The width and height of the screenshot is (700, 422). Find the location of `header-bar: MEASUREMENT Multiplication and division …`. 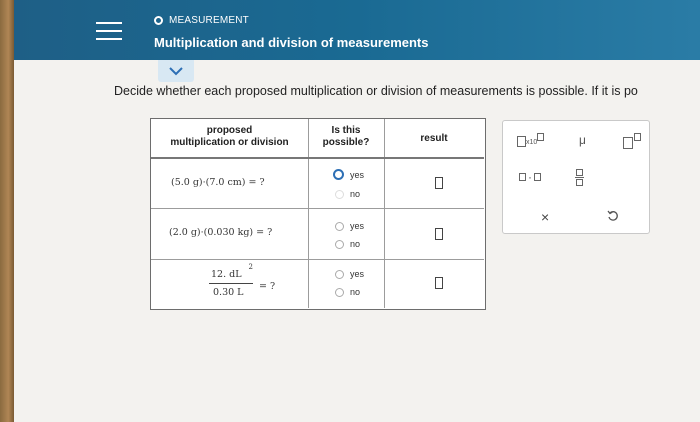

header-bar: MEASUREMENT Multiplication and division … is located at coordinates (357, 30).